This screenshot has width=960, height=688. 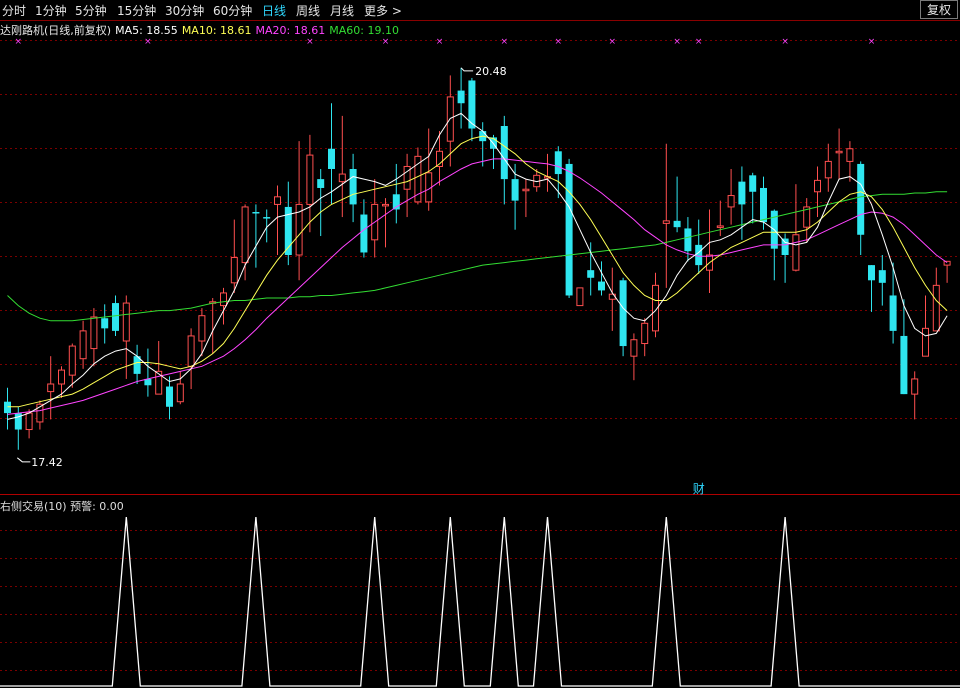 I want to click on low-pointer, so click(x=23, y=460).